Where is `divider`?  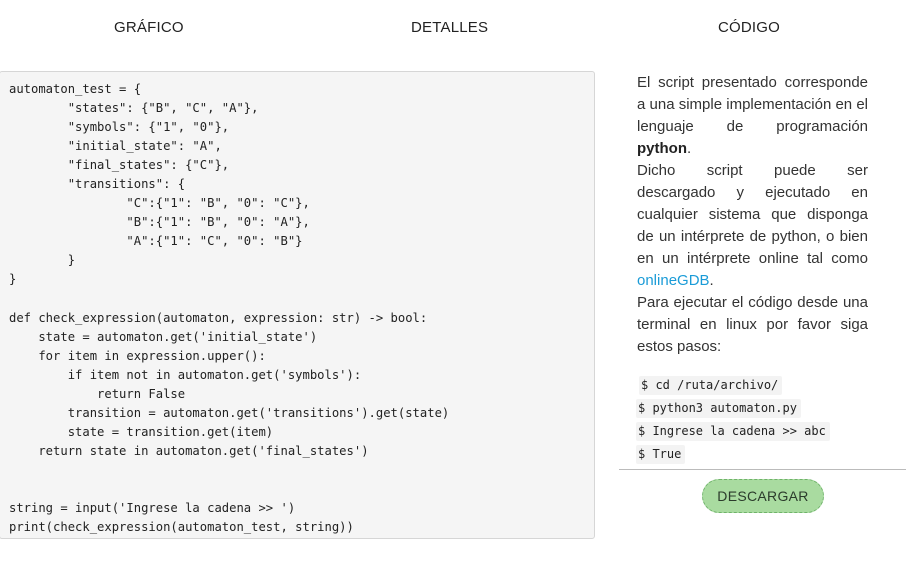
divider is located at coordinates (762, 469).